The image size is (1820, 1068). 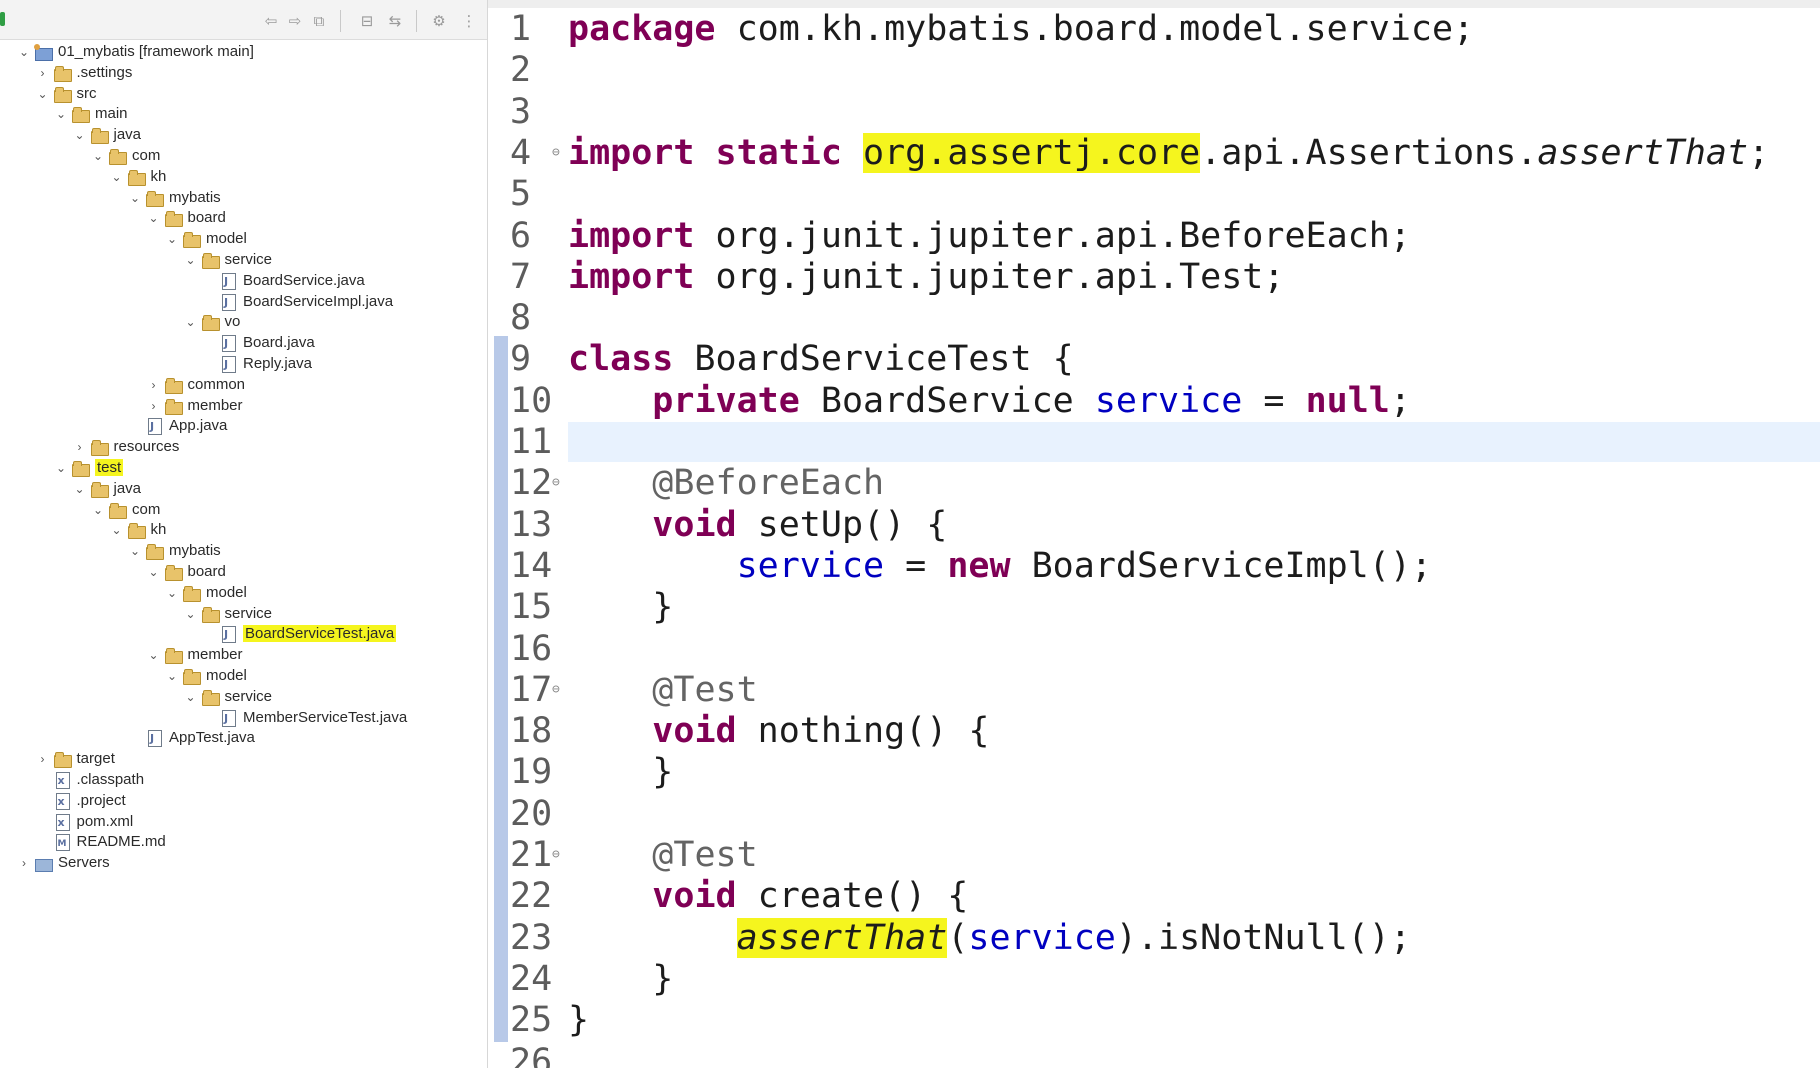 What do you see at coordinates (212, 738) in the screenshot?
I see `tree-item-label: AppTest.java` at bounding box center [212, 738].